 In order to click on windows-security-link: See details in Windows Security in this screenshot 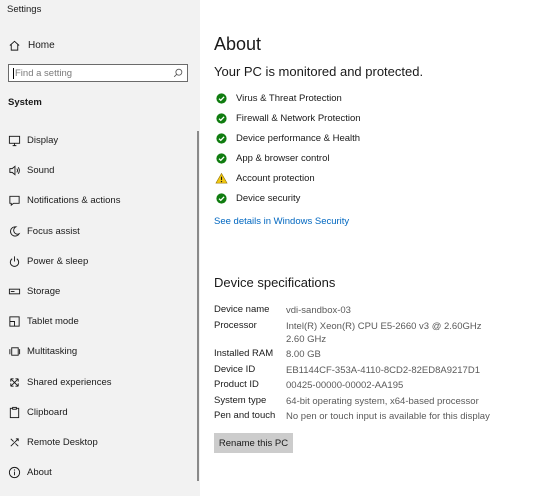, I will do `click(281, 221)`.